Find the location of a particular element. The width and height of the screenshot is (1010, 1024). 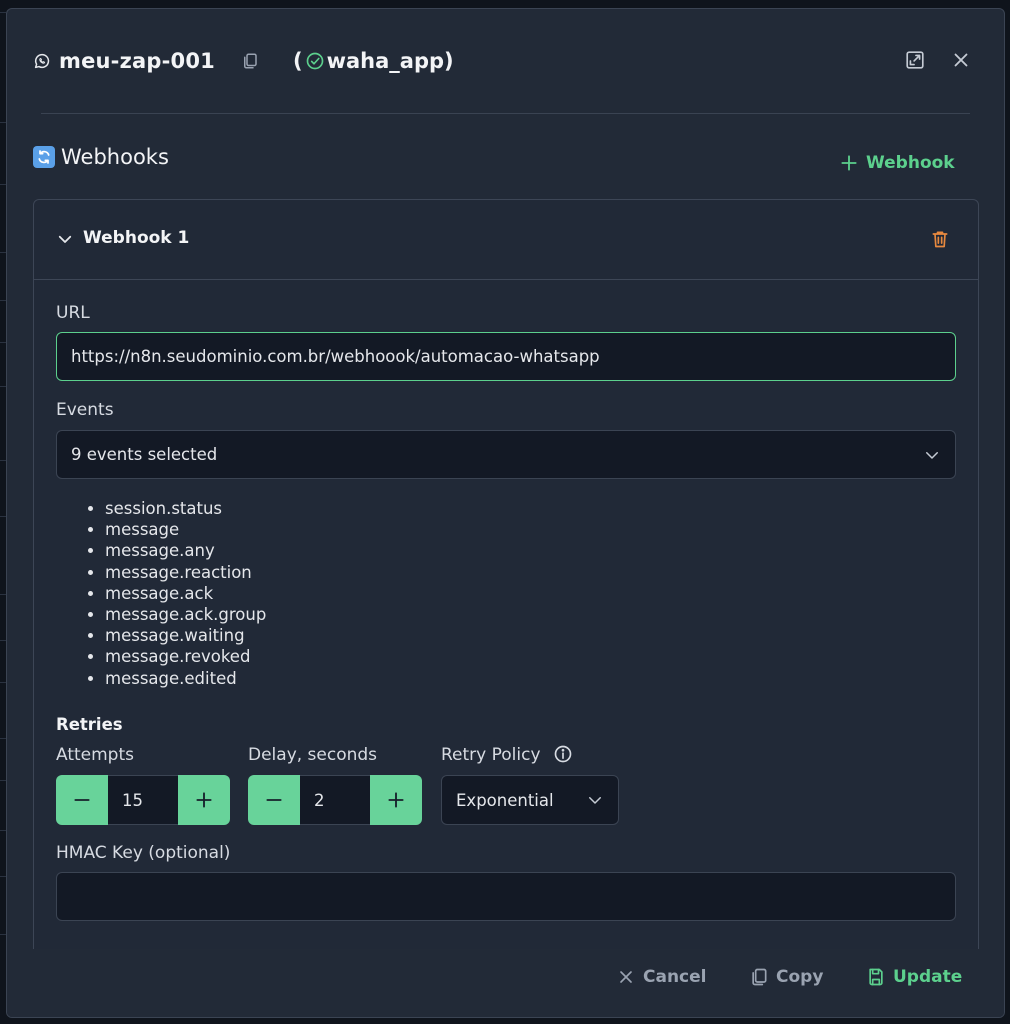

update-button: Update is located at coordinates (914, 977).